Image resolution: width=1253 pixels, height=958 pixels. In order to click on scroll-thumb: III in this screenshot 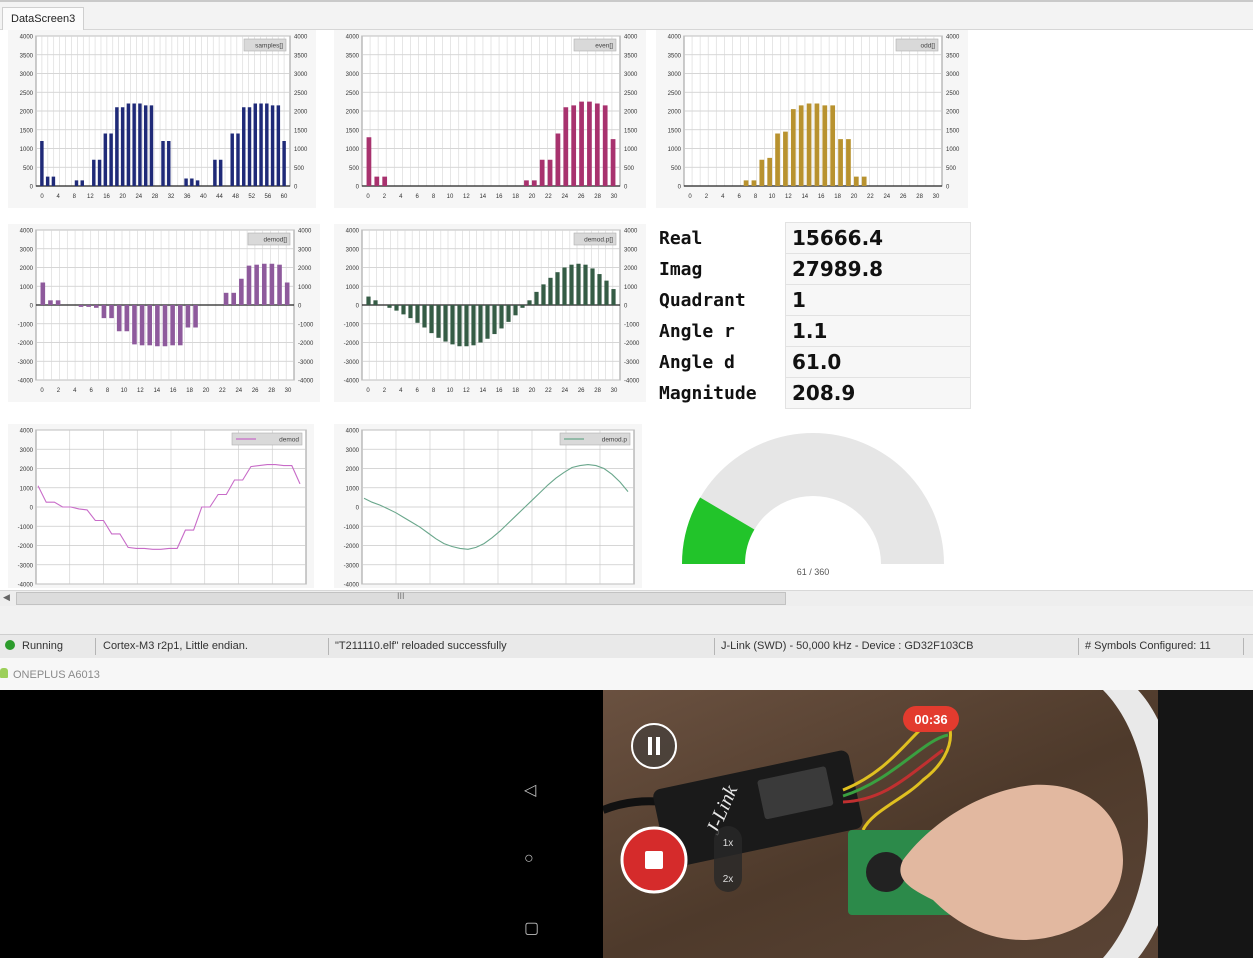, I will do `click(401, 598)`.